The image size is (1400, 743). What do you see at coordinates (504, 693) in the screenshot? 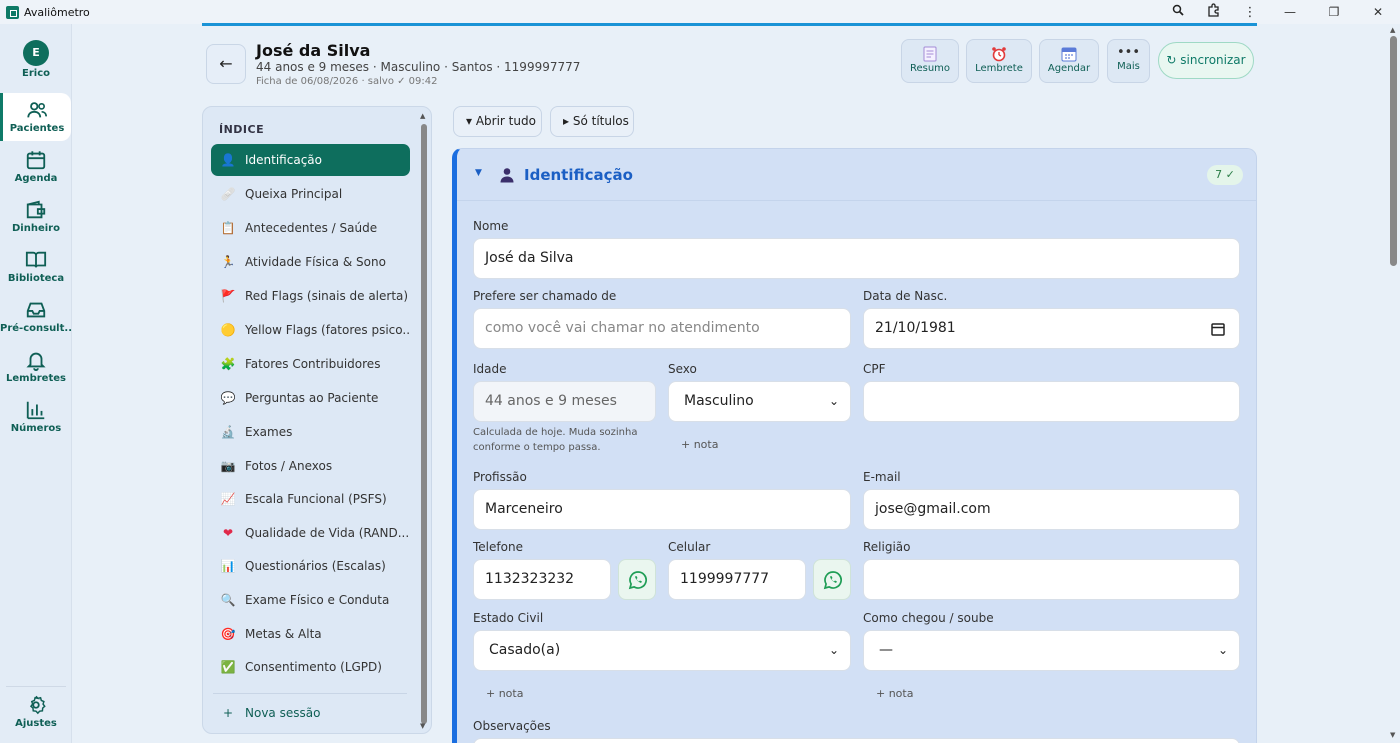
I see `estado-civil-note-button: + nota` at bounding box center [504, 693].